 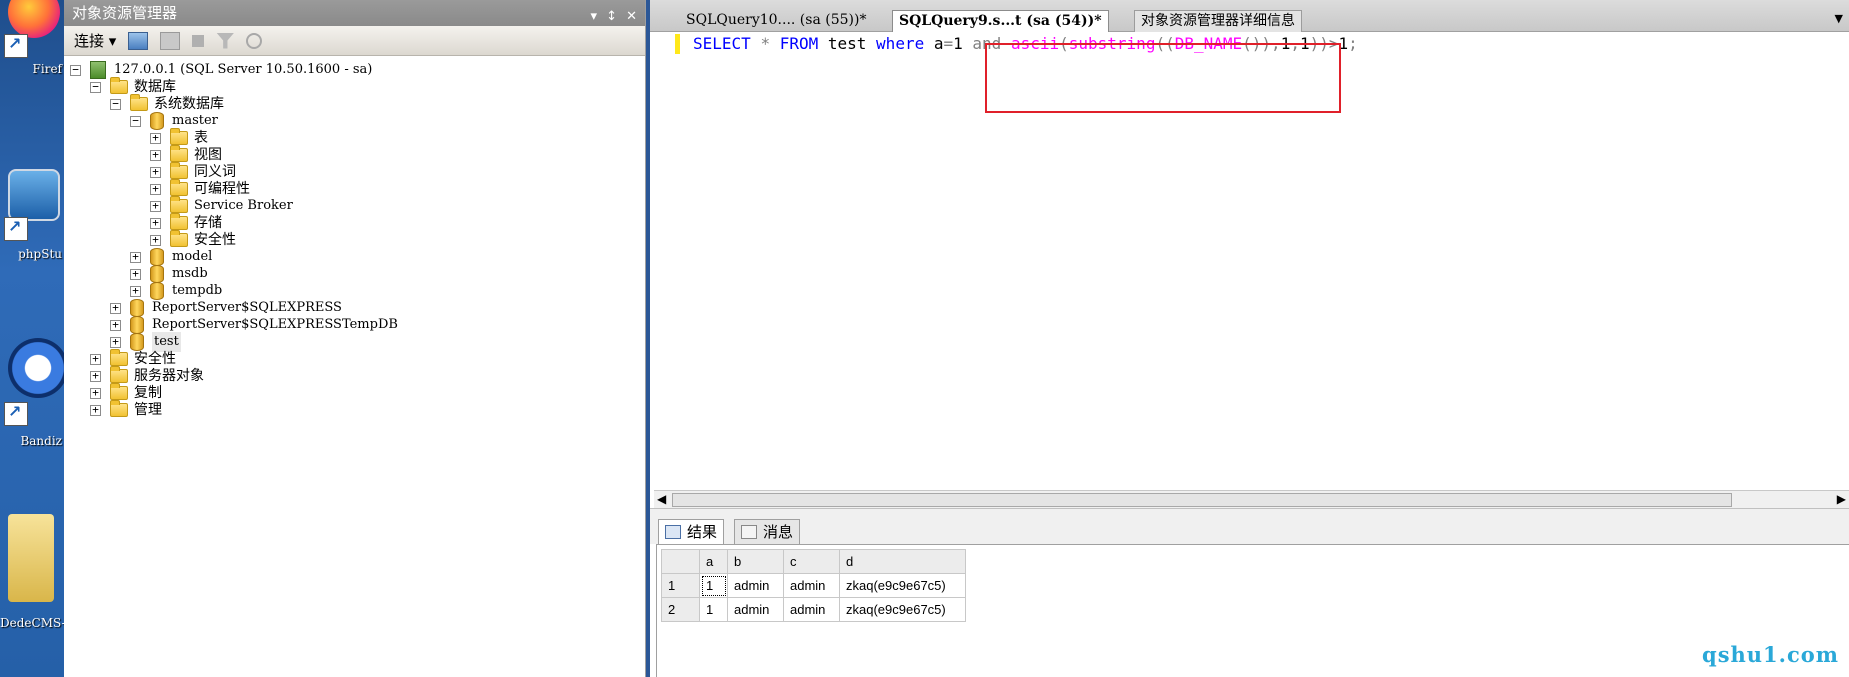 What do you see at coordinates (680, 609) in the screenshot?
I see `row-number: 2` at bounding box center [680, 609].